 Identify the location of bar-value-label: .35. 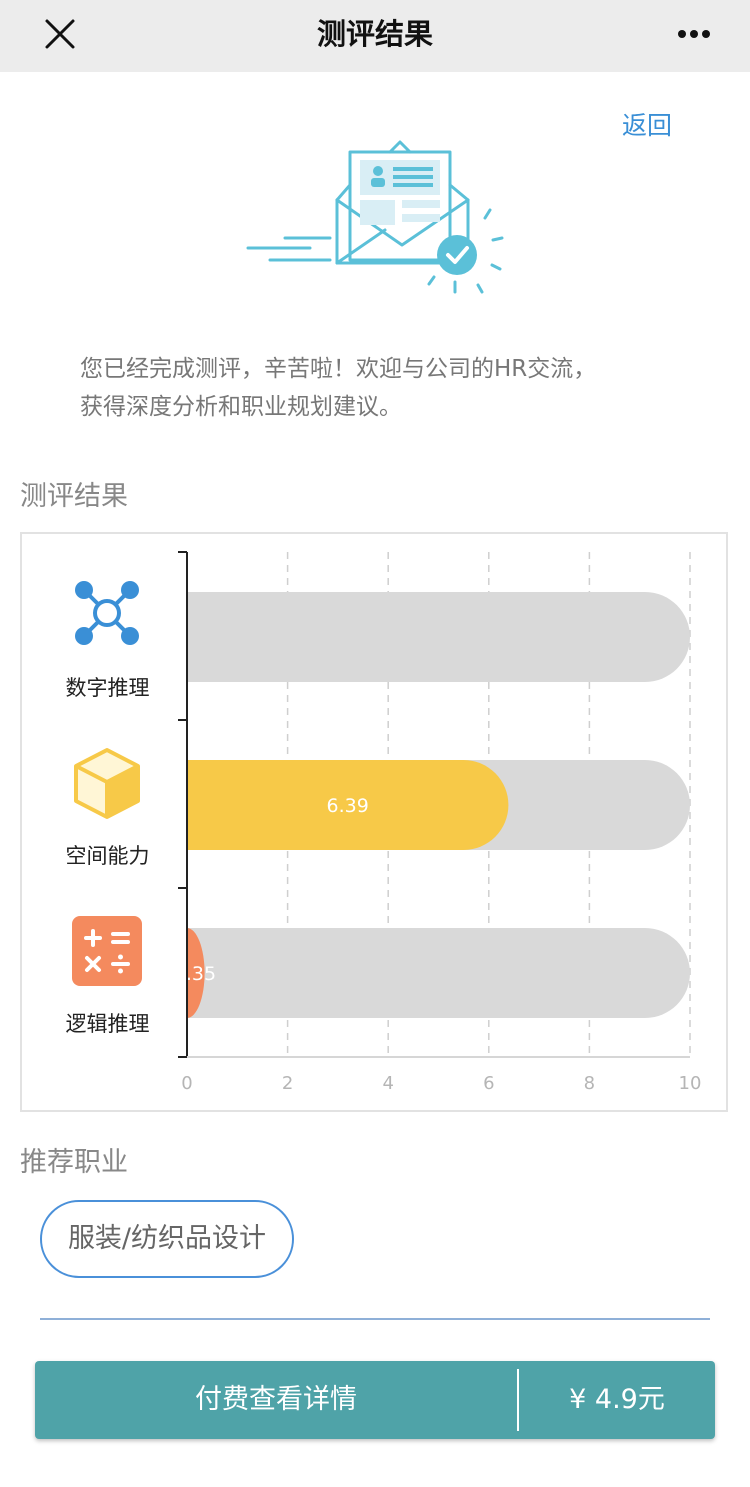
(201, 974).